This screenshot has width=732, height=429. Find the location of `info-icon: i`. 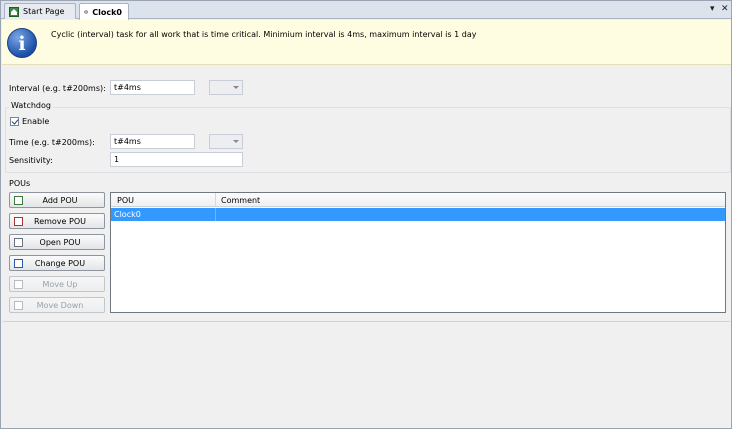

info-icon: i is located at coordinates (22, 43).